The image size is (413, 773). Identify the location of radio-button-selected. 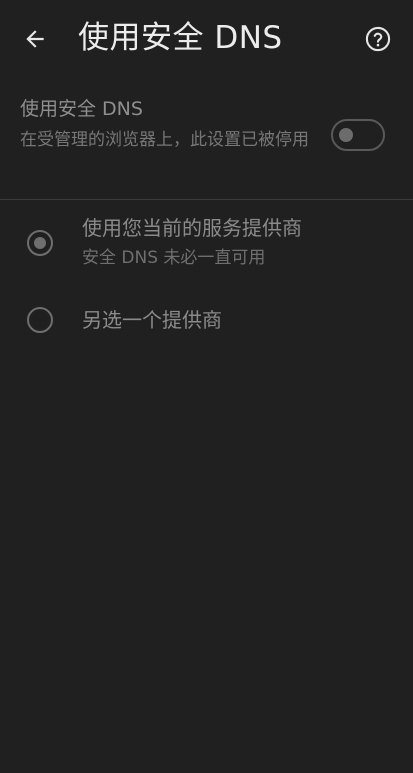
(40, 243).